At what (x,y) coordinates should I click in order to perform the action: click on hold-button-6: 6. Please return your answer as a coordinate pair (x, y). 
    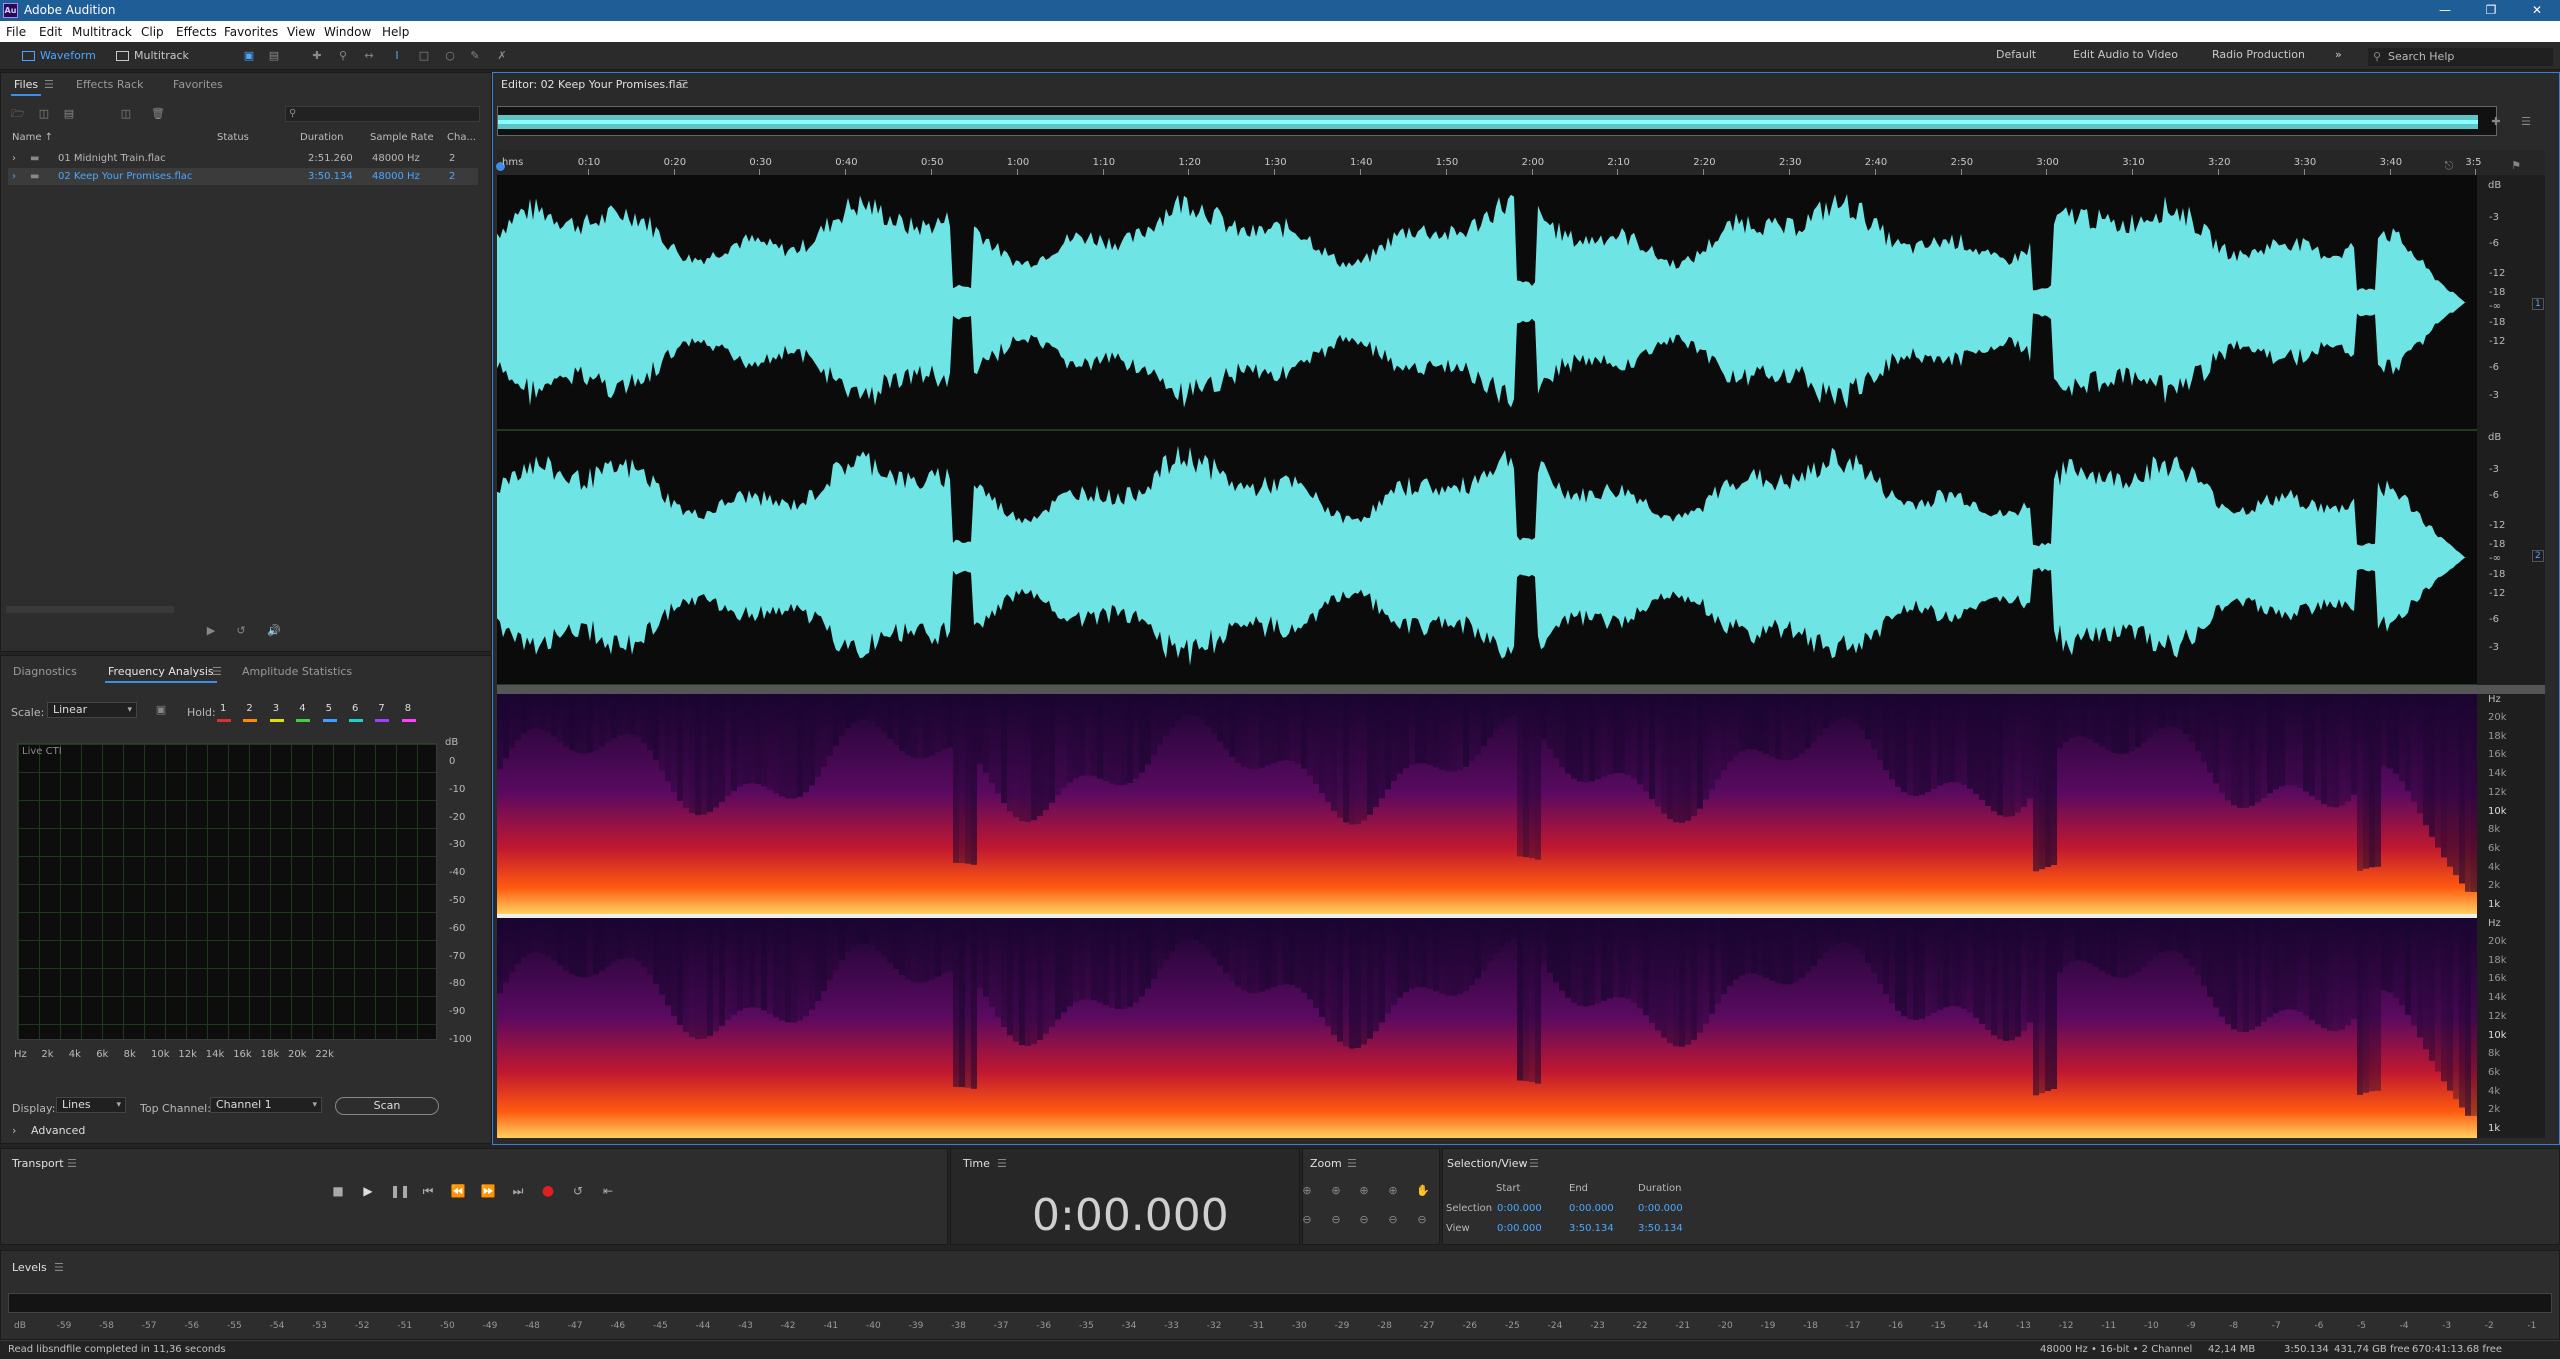
    Looking at the image, I should click on (355, 708).